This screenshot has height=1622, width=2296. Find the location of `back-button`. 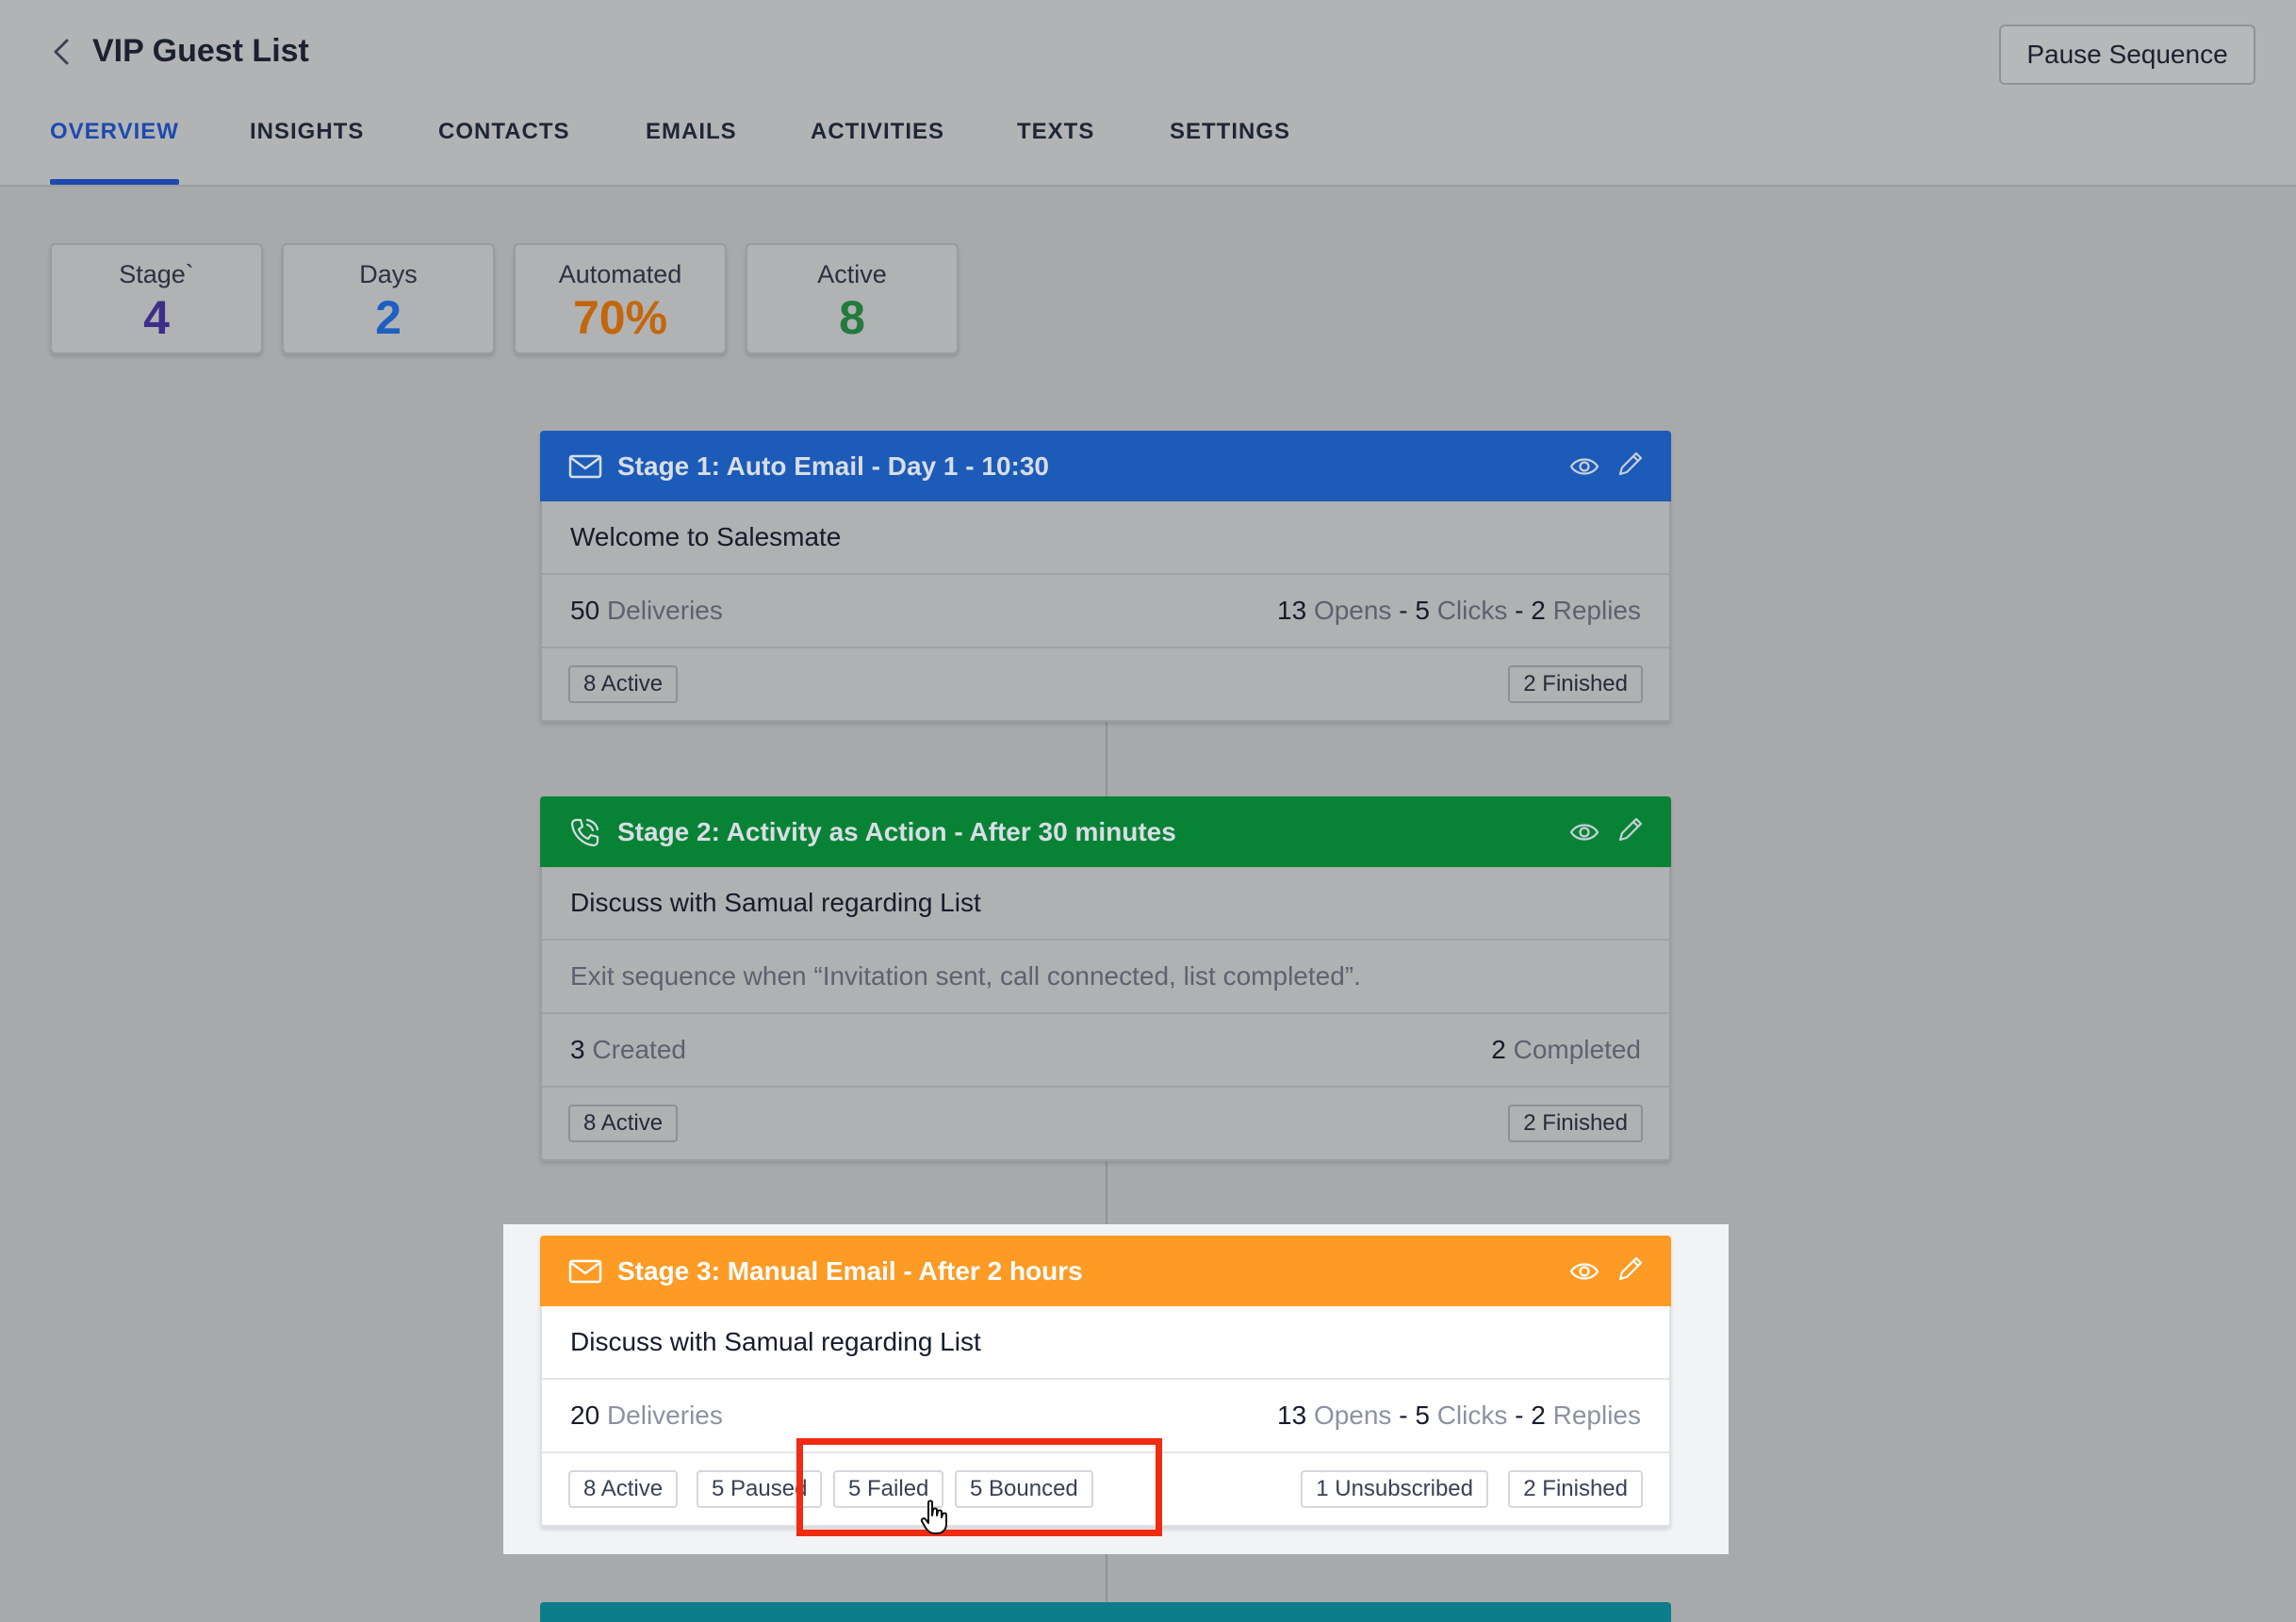

back-button is located at coordinates (61, 52).